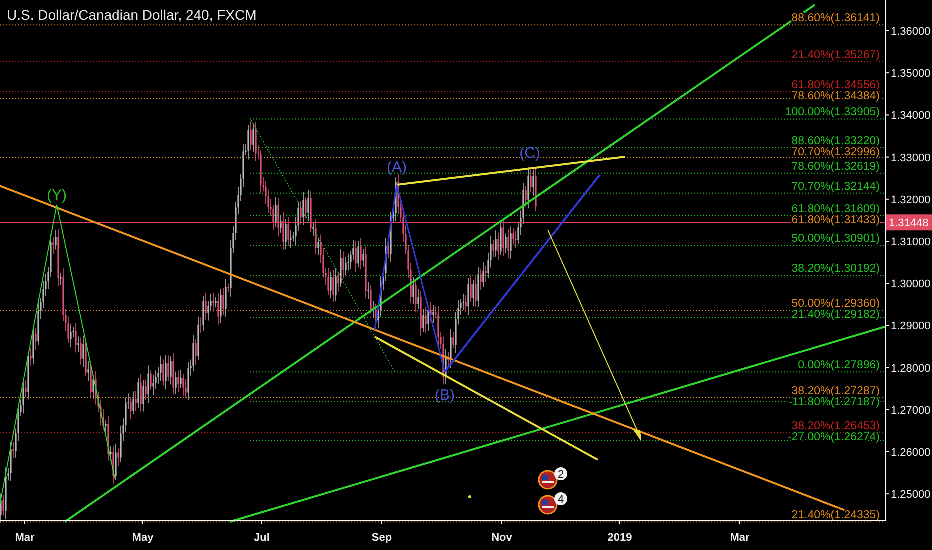  What do you see at coordinates (397, 167) in the screenshot?
I see `wave-label: (A)` at bounding box center [397, 167].